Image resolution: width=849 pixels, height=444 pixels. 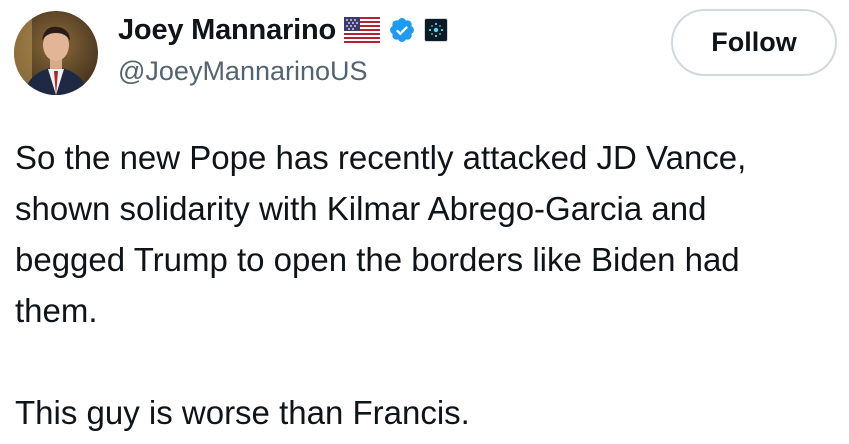 I want to click on verified-check-icon, so click(x=402, y=30).